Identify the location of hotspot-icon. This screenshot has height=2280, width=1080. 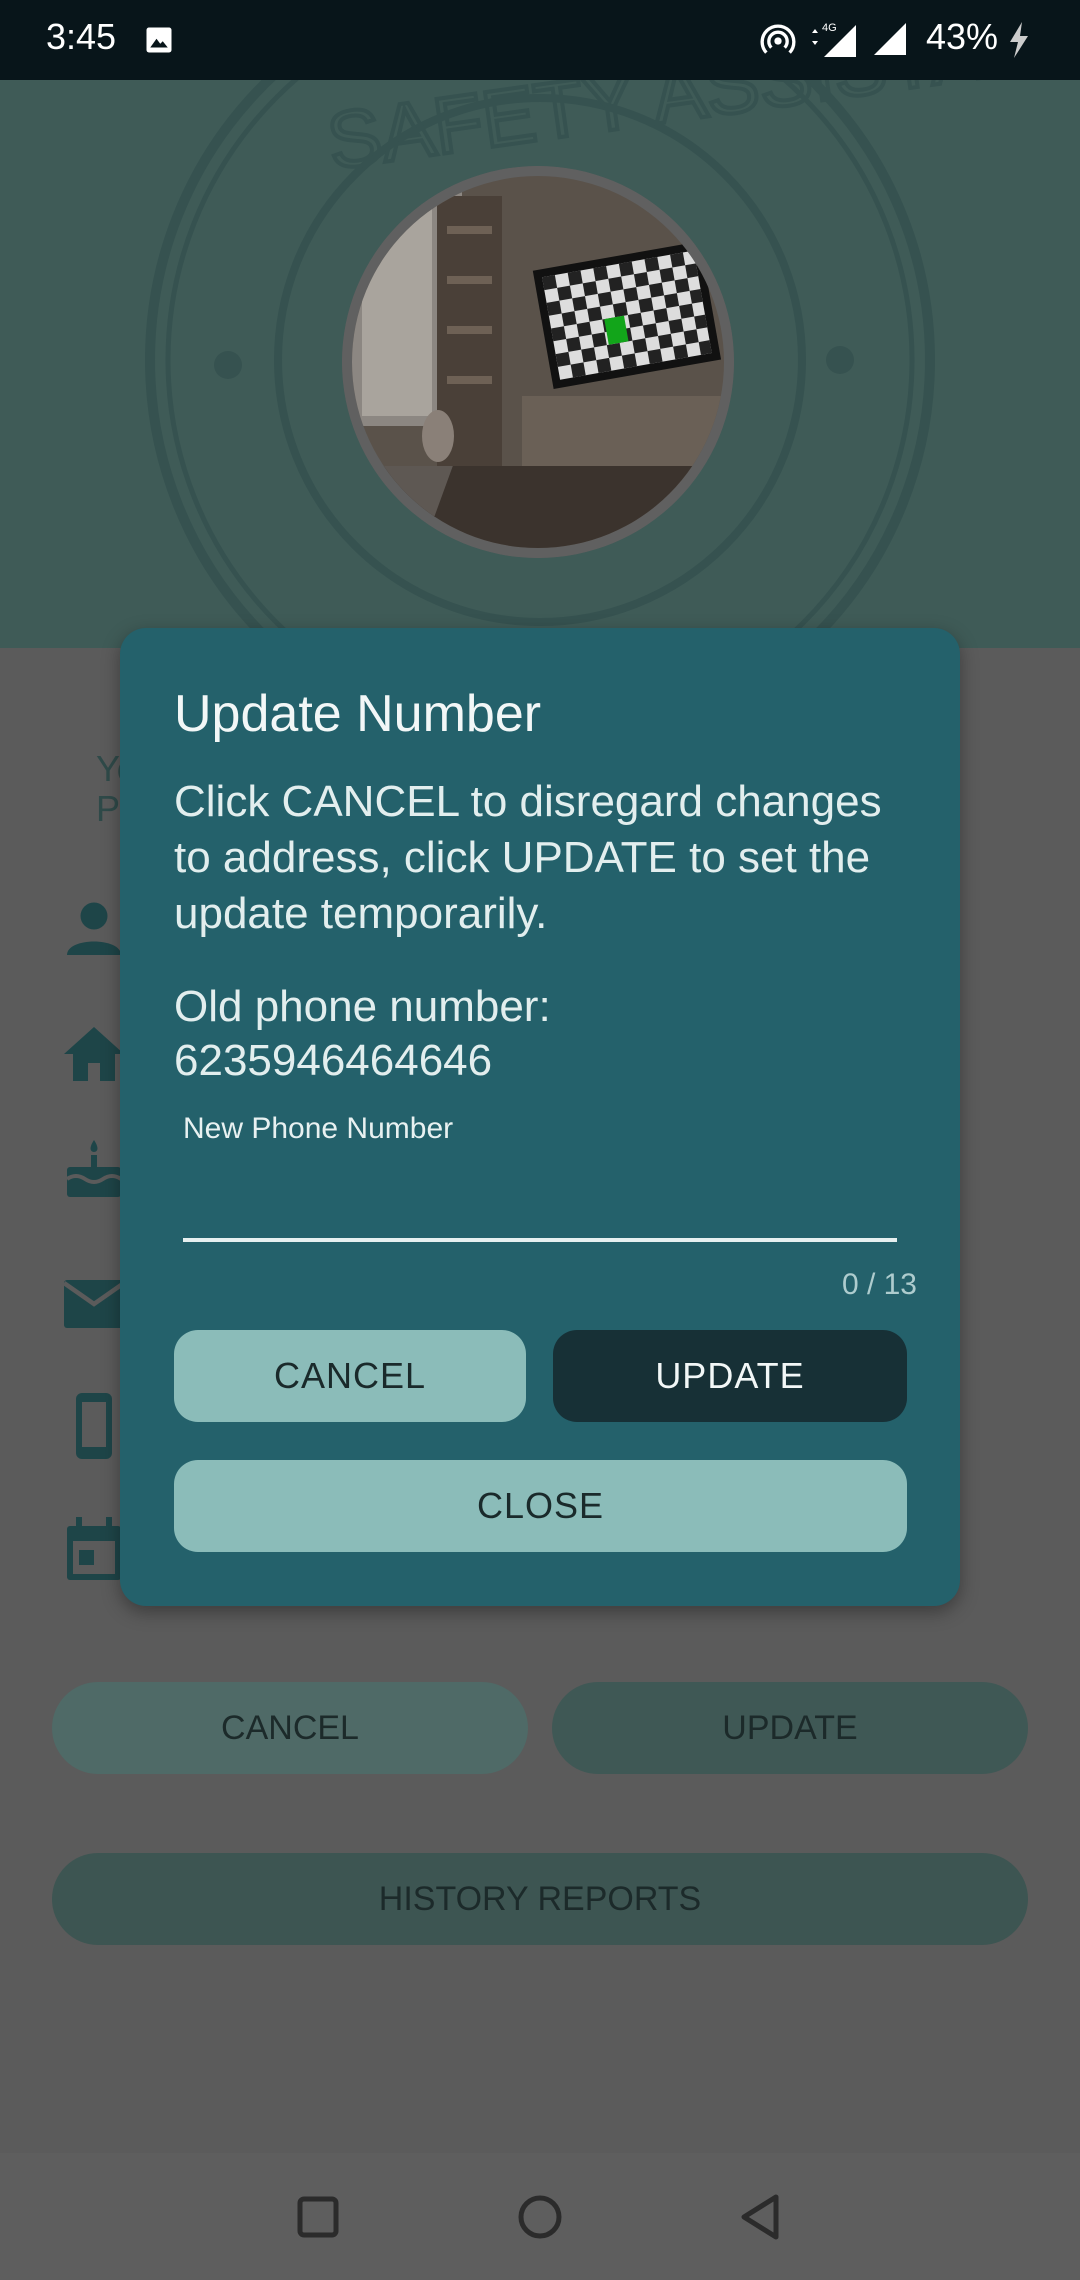
(778, 39).